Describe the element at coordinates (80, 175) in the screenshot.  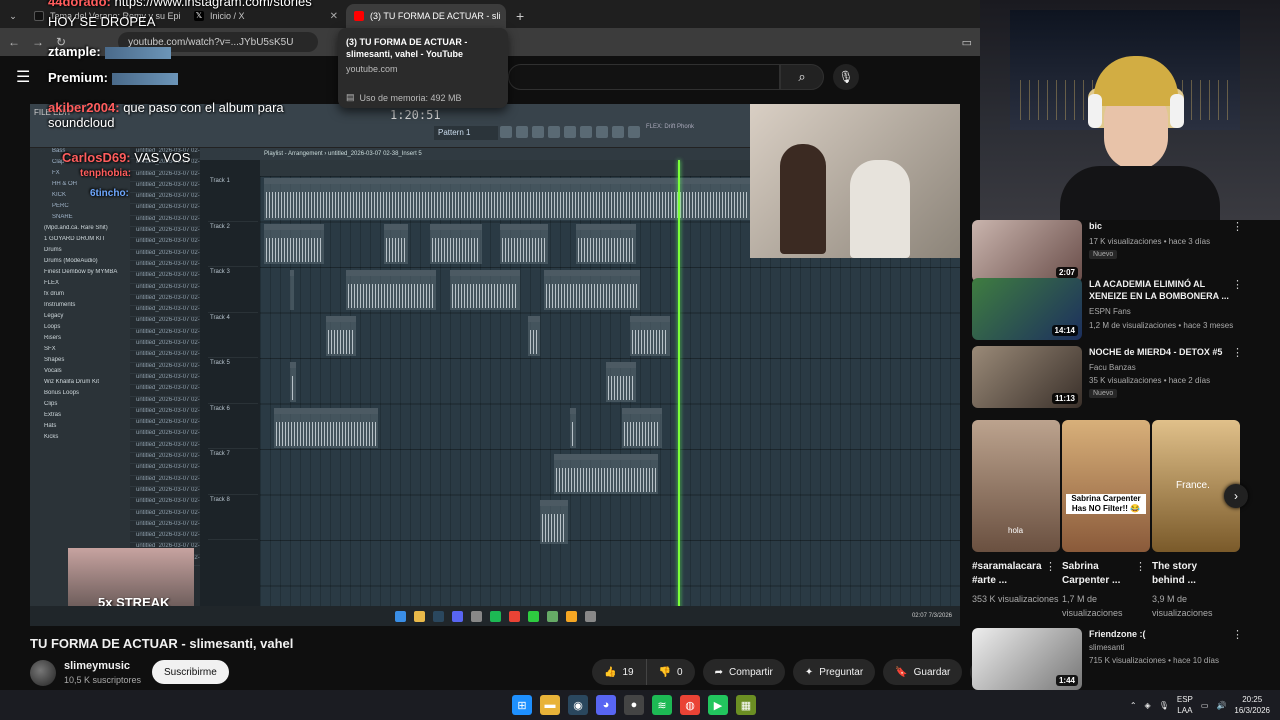
I see `daw-browser-item: FX` at that location.